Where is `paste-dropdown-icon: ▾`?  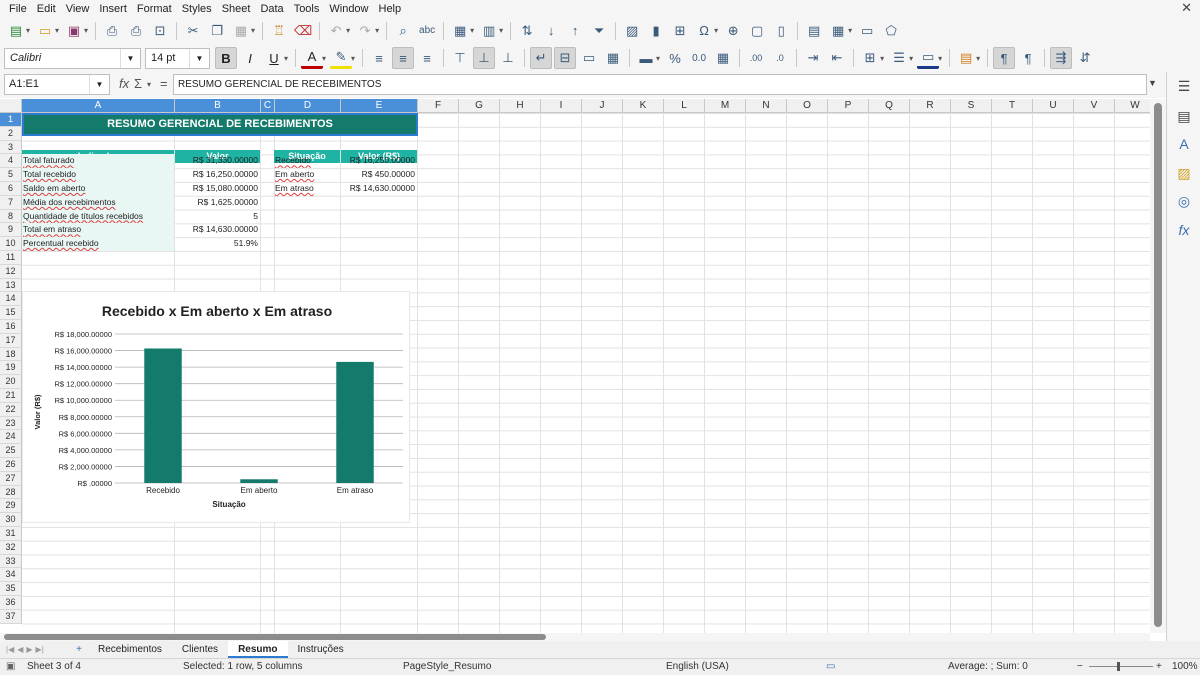 paste-dropdown-icon: ▾ is located at coordinates (253, 30).